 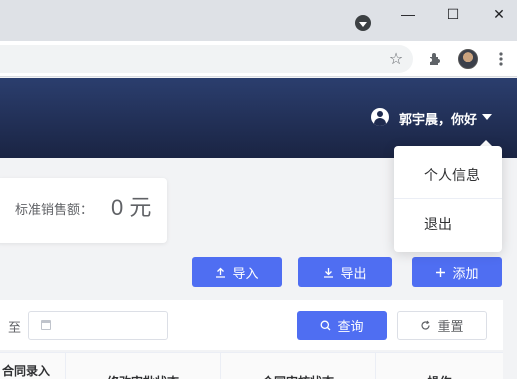 What do you see at coordinates (435, 59) in the screenshot?
I see `extensions-icon` at bounding box center [435, 59].